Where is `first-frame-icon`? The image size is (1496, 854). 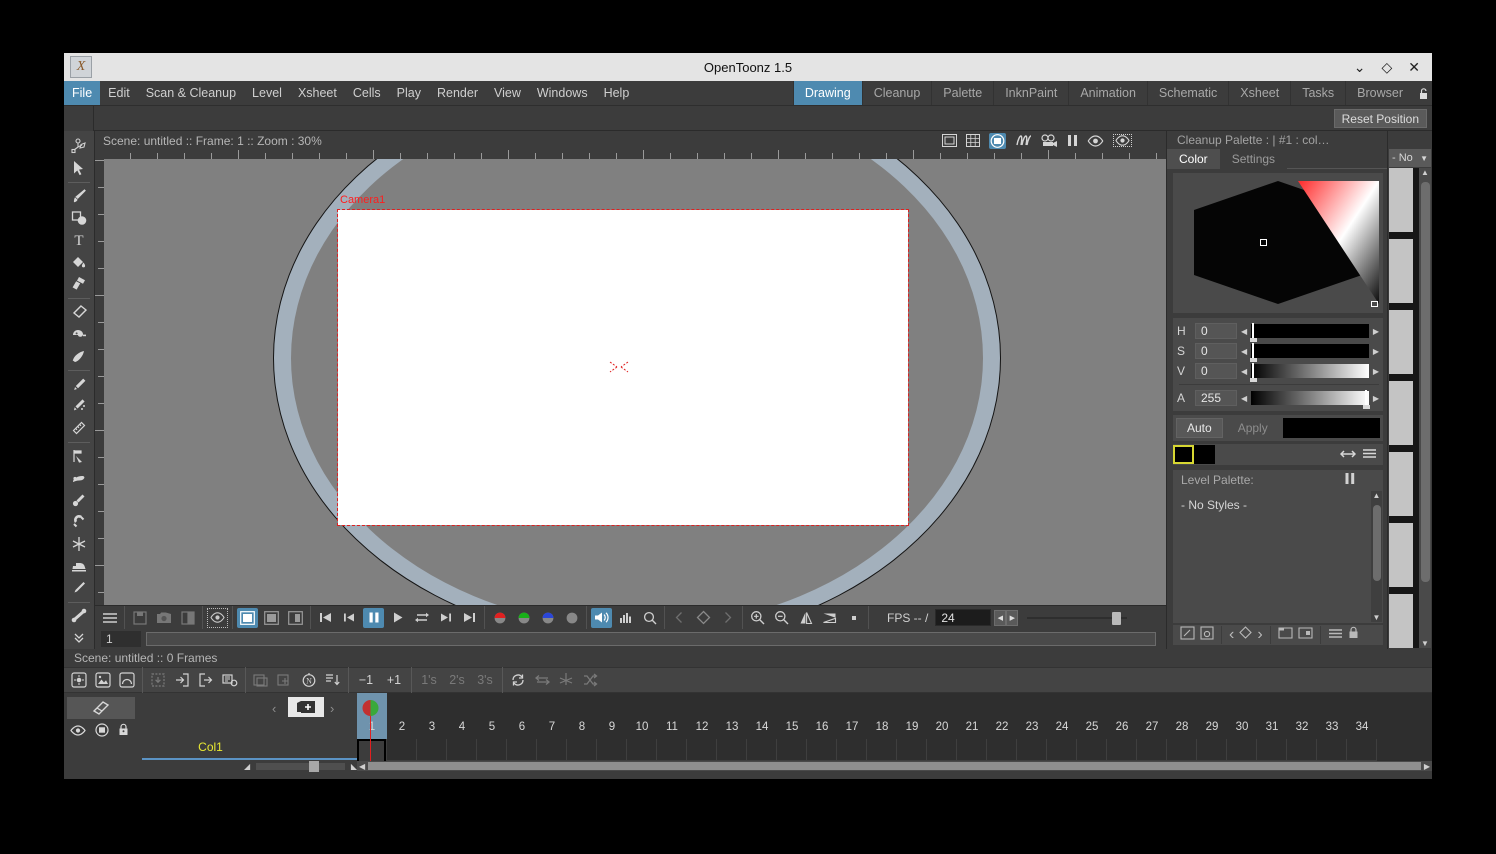 first-frame-icon is located at coordinates (325, 618).